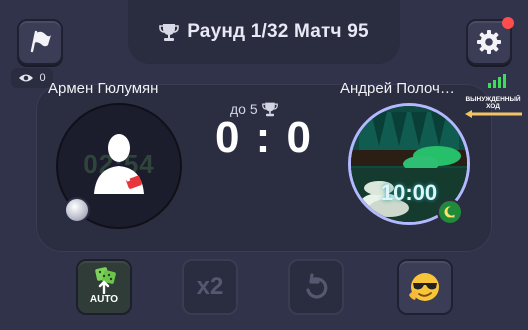  I want to click on round-header: Раунд 1/32 Матч 95, so click(264, 32).